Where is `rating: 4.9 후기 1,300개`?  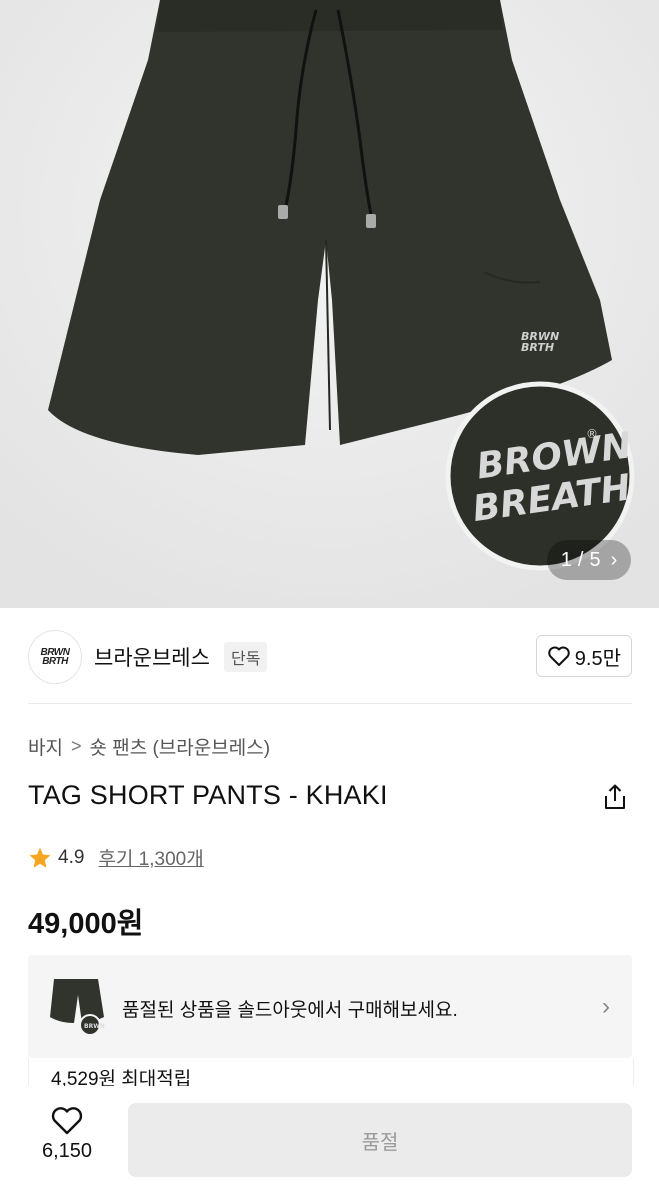 rating: 4.9 후기 1,300개 is located at coordinates (116, 857).